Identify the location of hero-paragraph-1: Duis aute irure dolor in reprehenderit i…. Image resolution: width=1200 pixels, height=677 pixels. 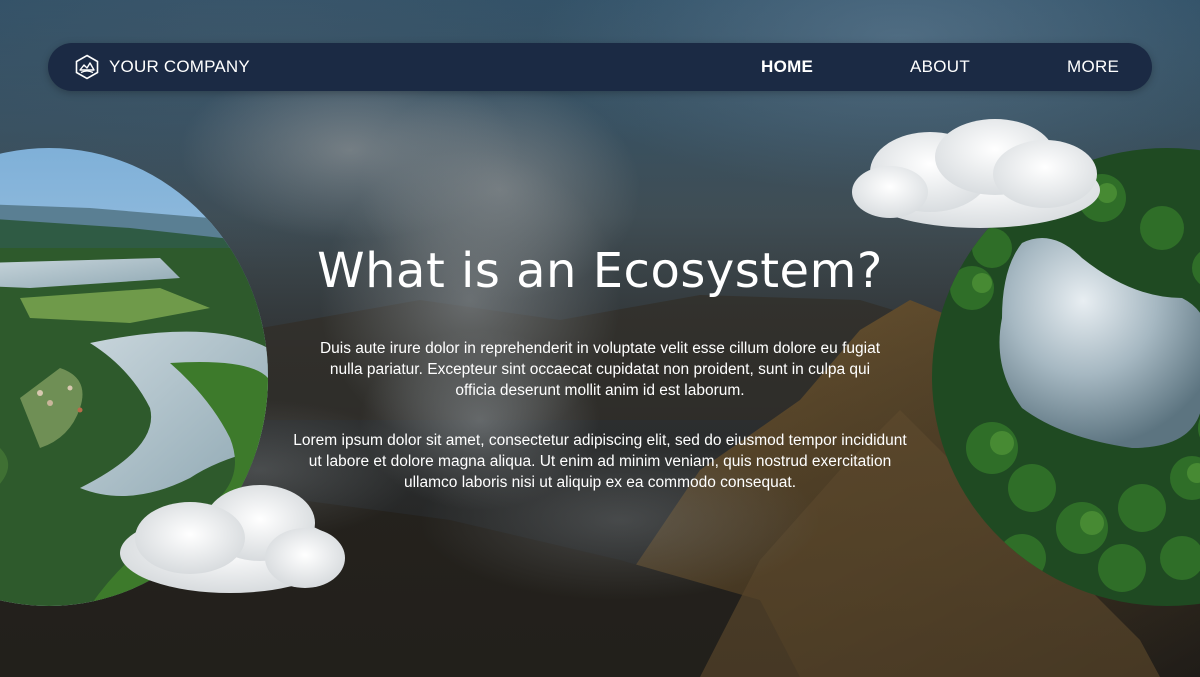
(600, 369).